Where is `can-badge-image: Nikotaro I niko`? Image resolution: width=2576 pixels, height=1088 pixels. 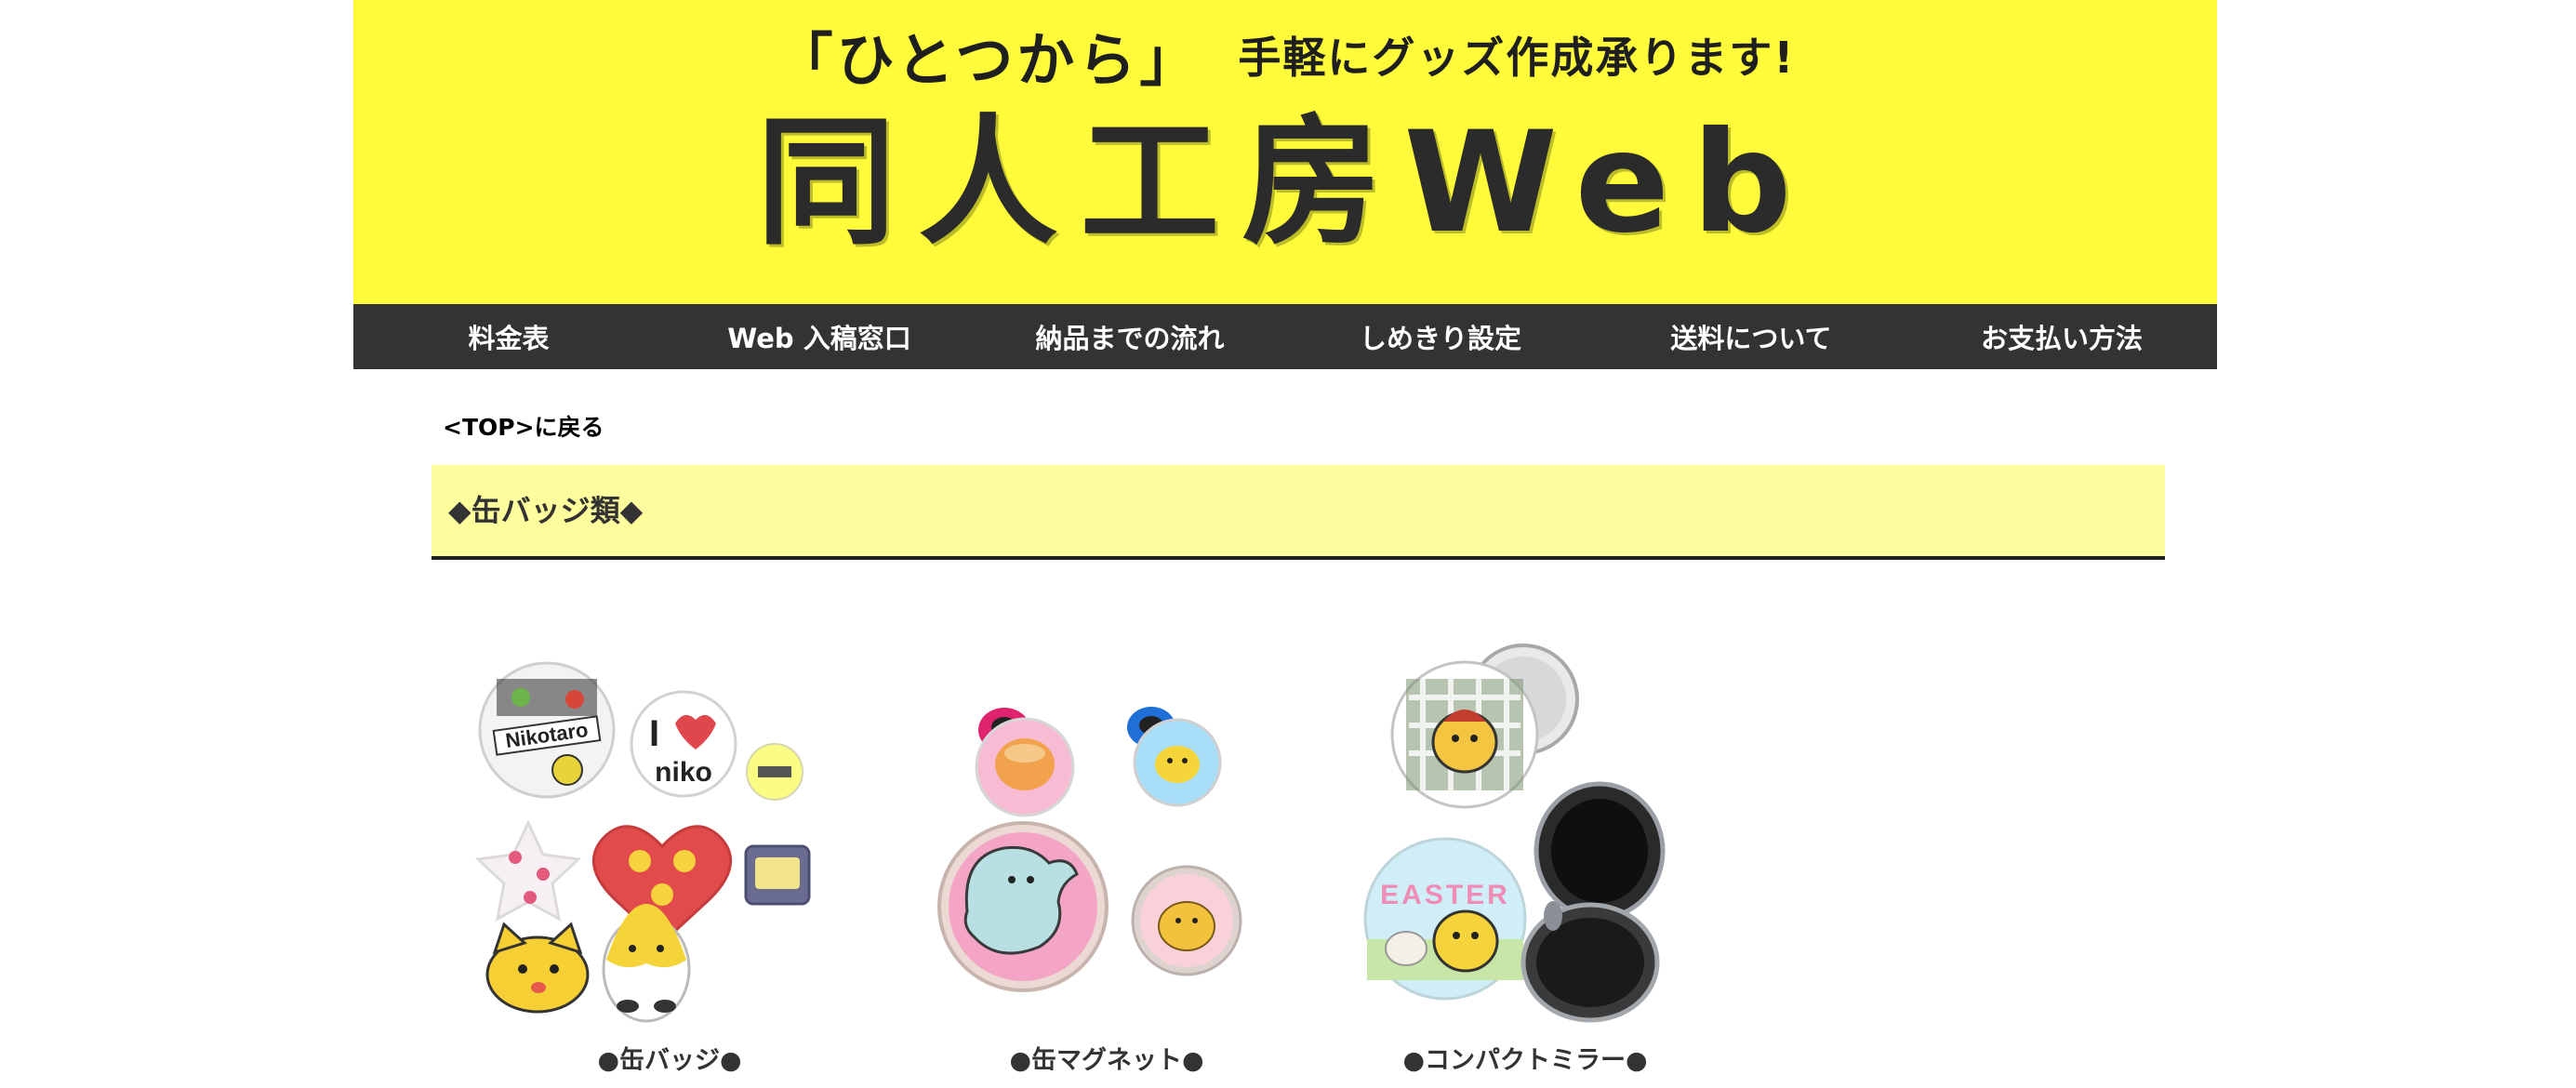
can-badge-image: Nikotaro I niko is located at coordinates (642, 842).